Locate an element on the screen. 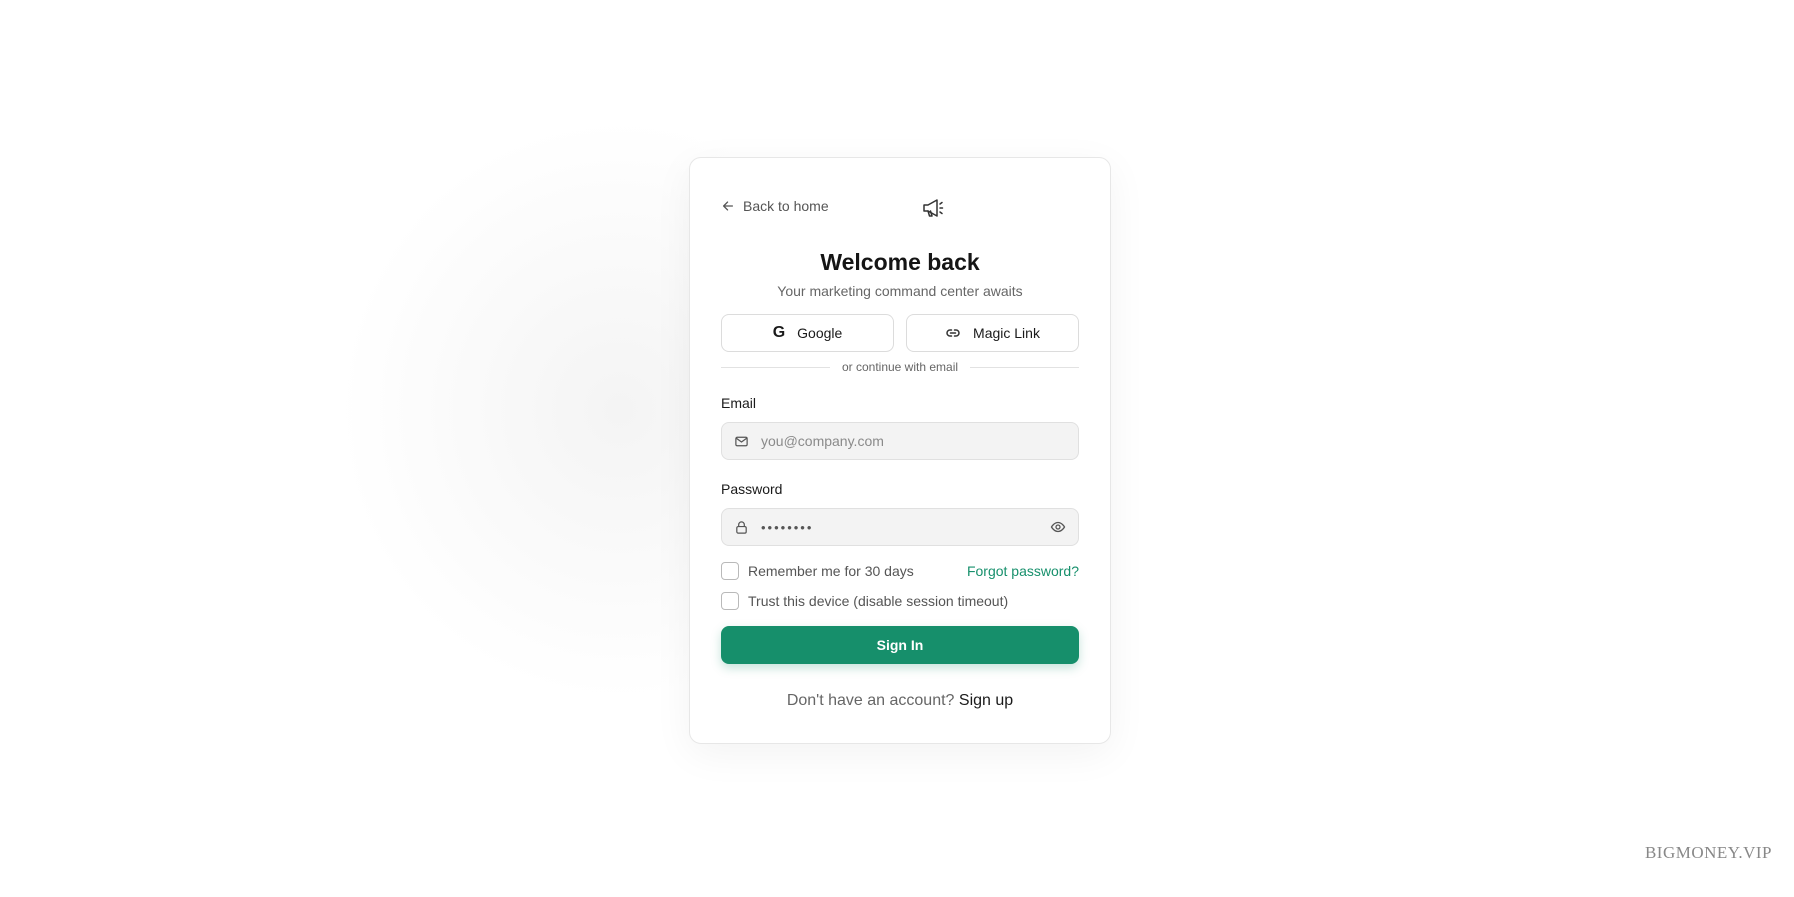 This screenshot has height=897, width=1794. divider-line-right is located at coordinates (1024, 367).